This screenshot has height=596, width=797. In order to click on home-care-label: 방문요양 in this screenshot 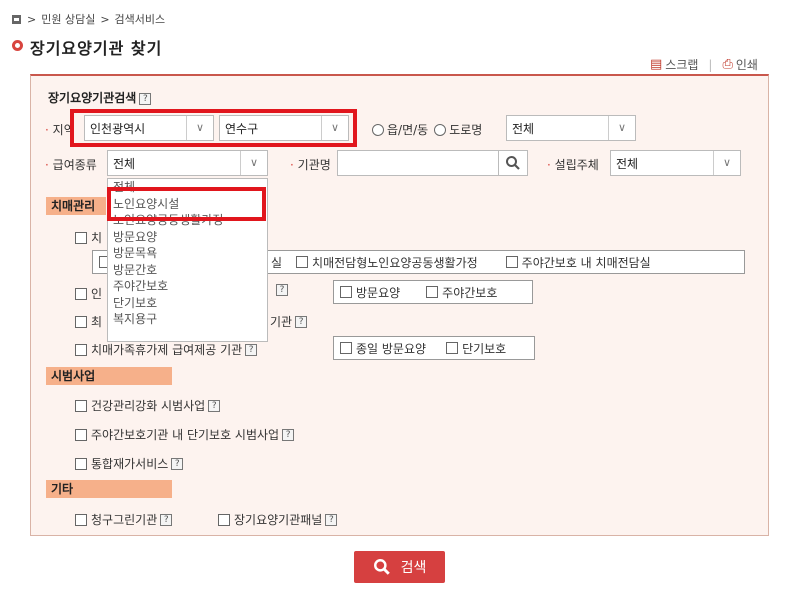, I will do `click(378, 292)`.